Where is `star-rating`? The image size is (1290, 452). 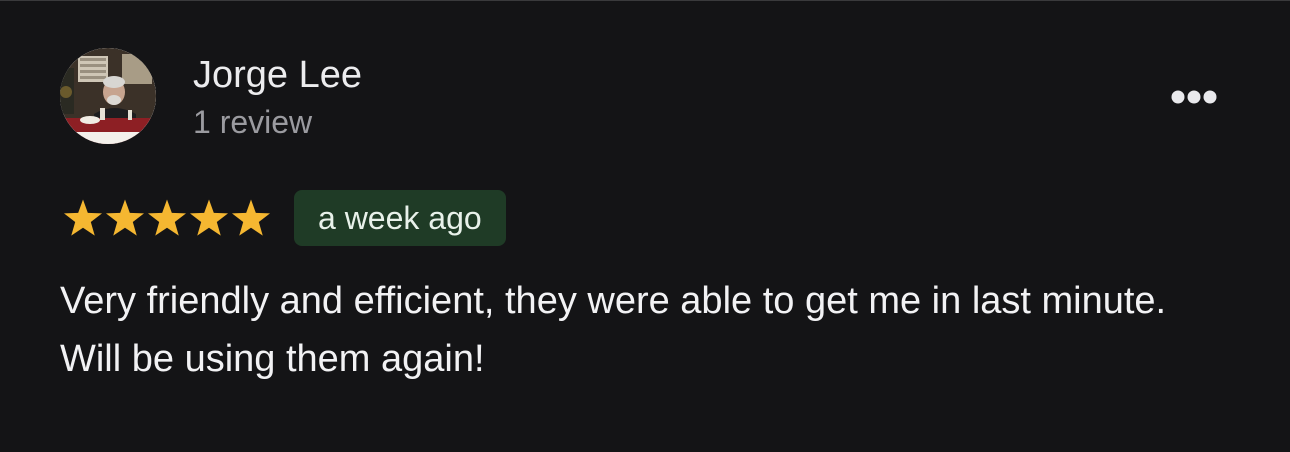 star-rating is located at coordinates (168, 218).